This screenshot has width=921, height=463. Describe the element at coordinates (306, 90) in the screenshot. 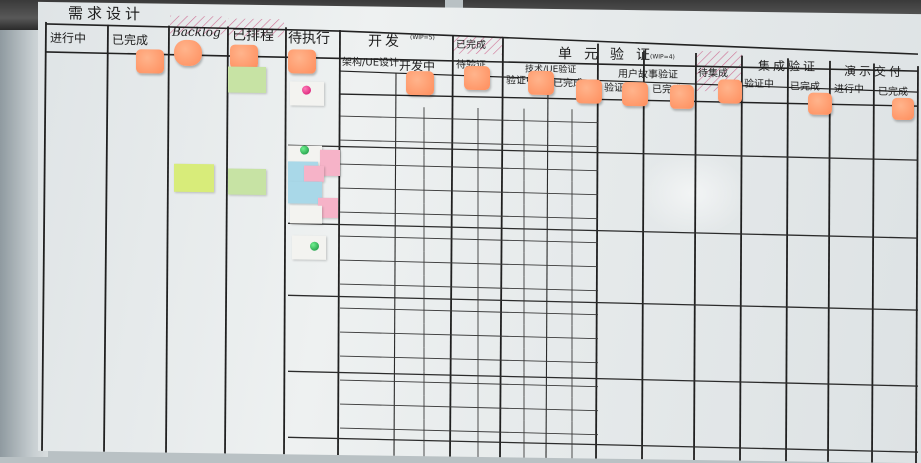

I see `magnet-pink` at that location.